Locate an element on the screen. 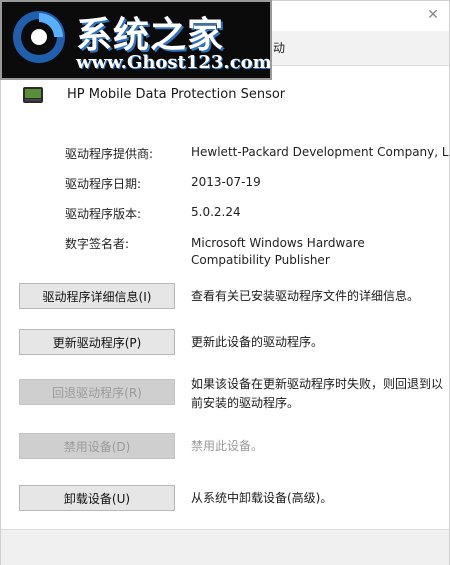 The image size is (450, 565). device-name: HP Mobile Data Protection Sensor is located at coordinates (176, 94).